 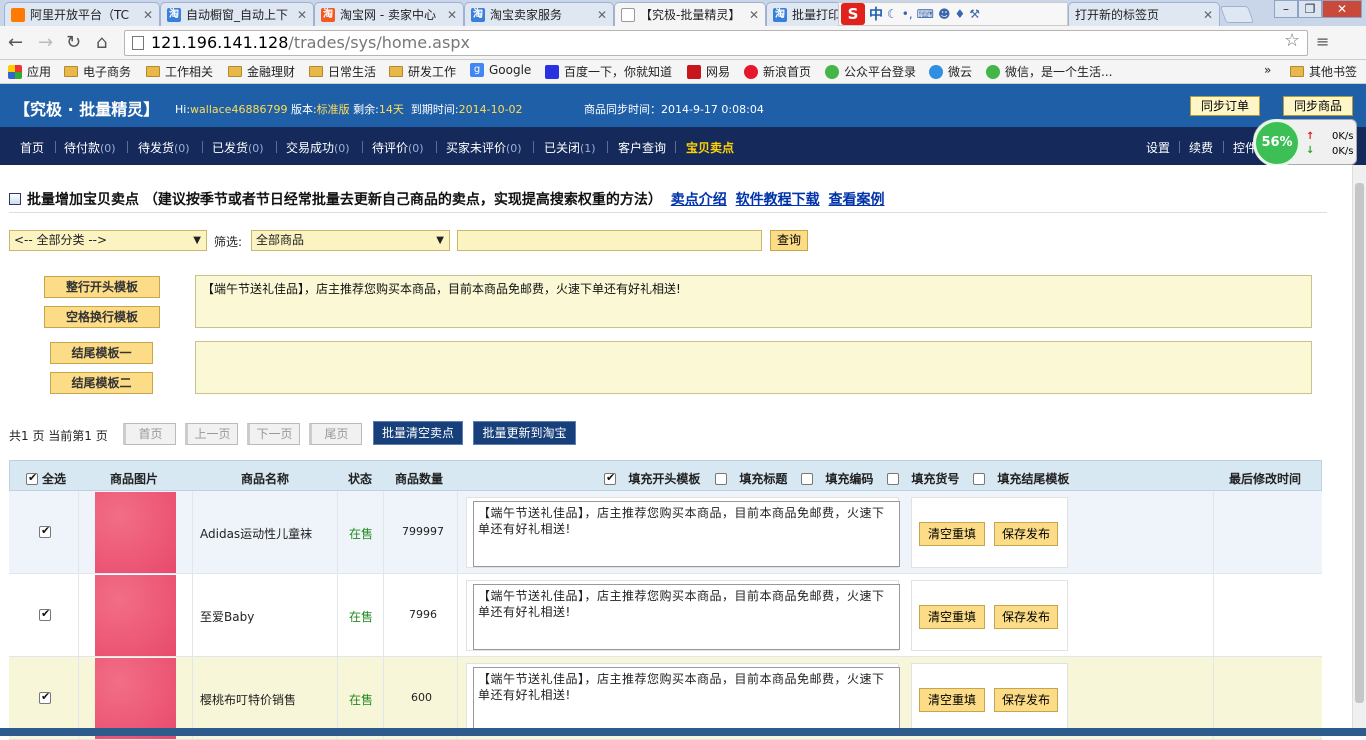 I want to click on wrench-icon: ⚒, so click(x=974, y=14).